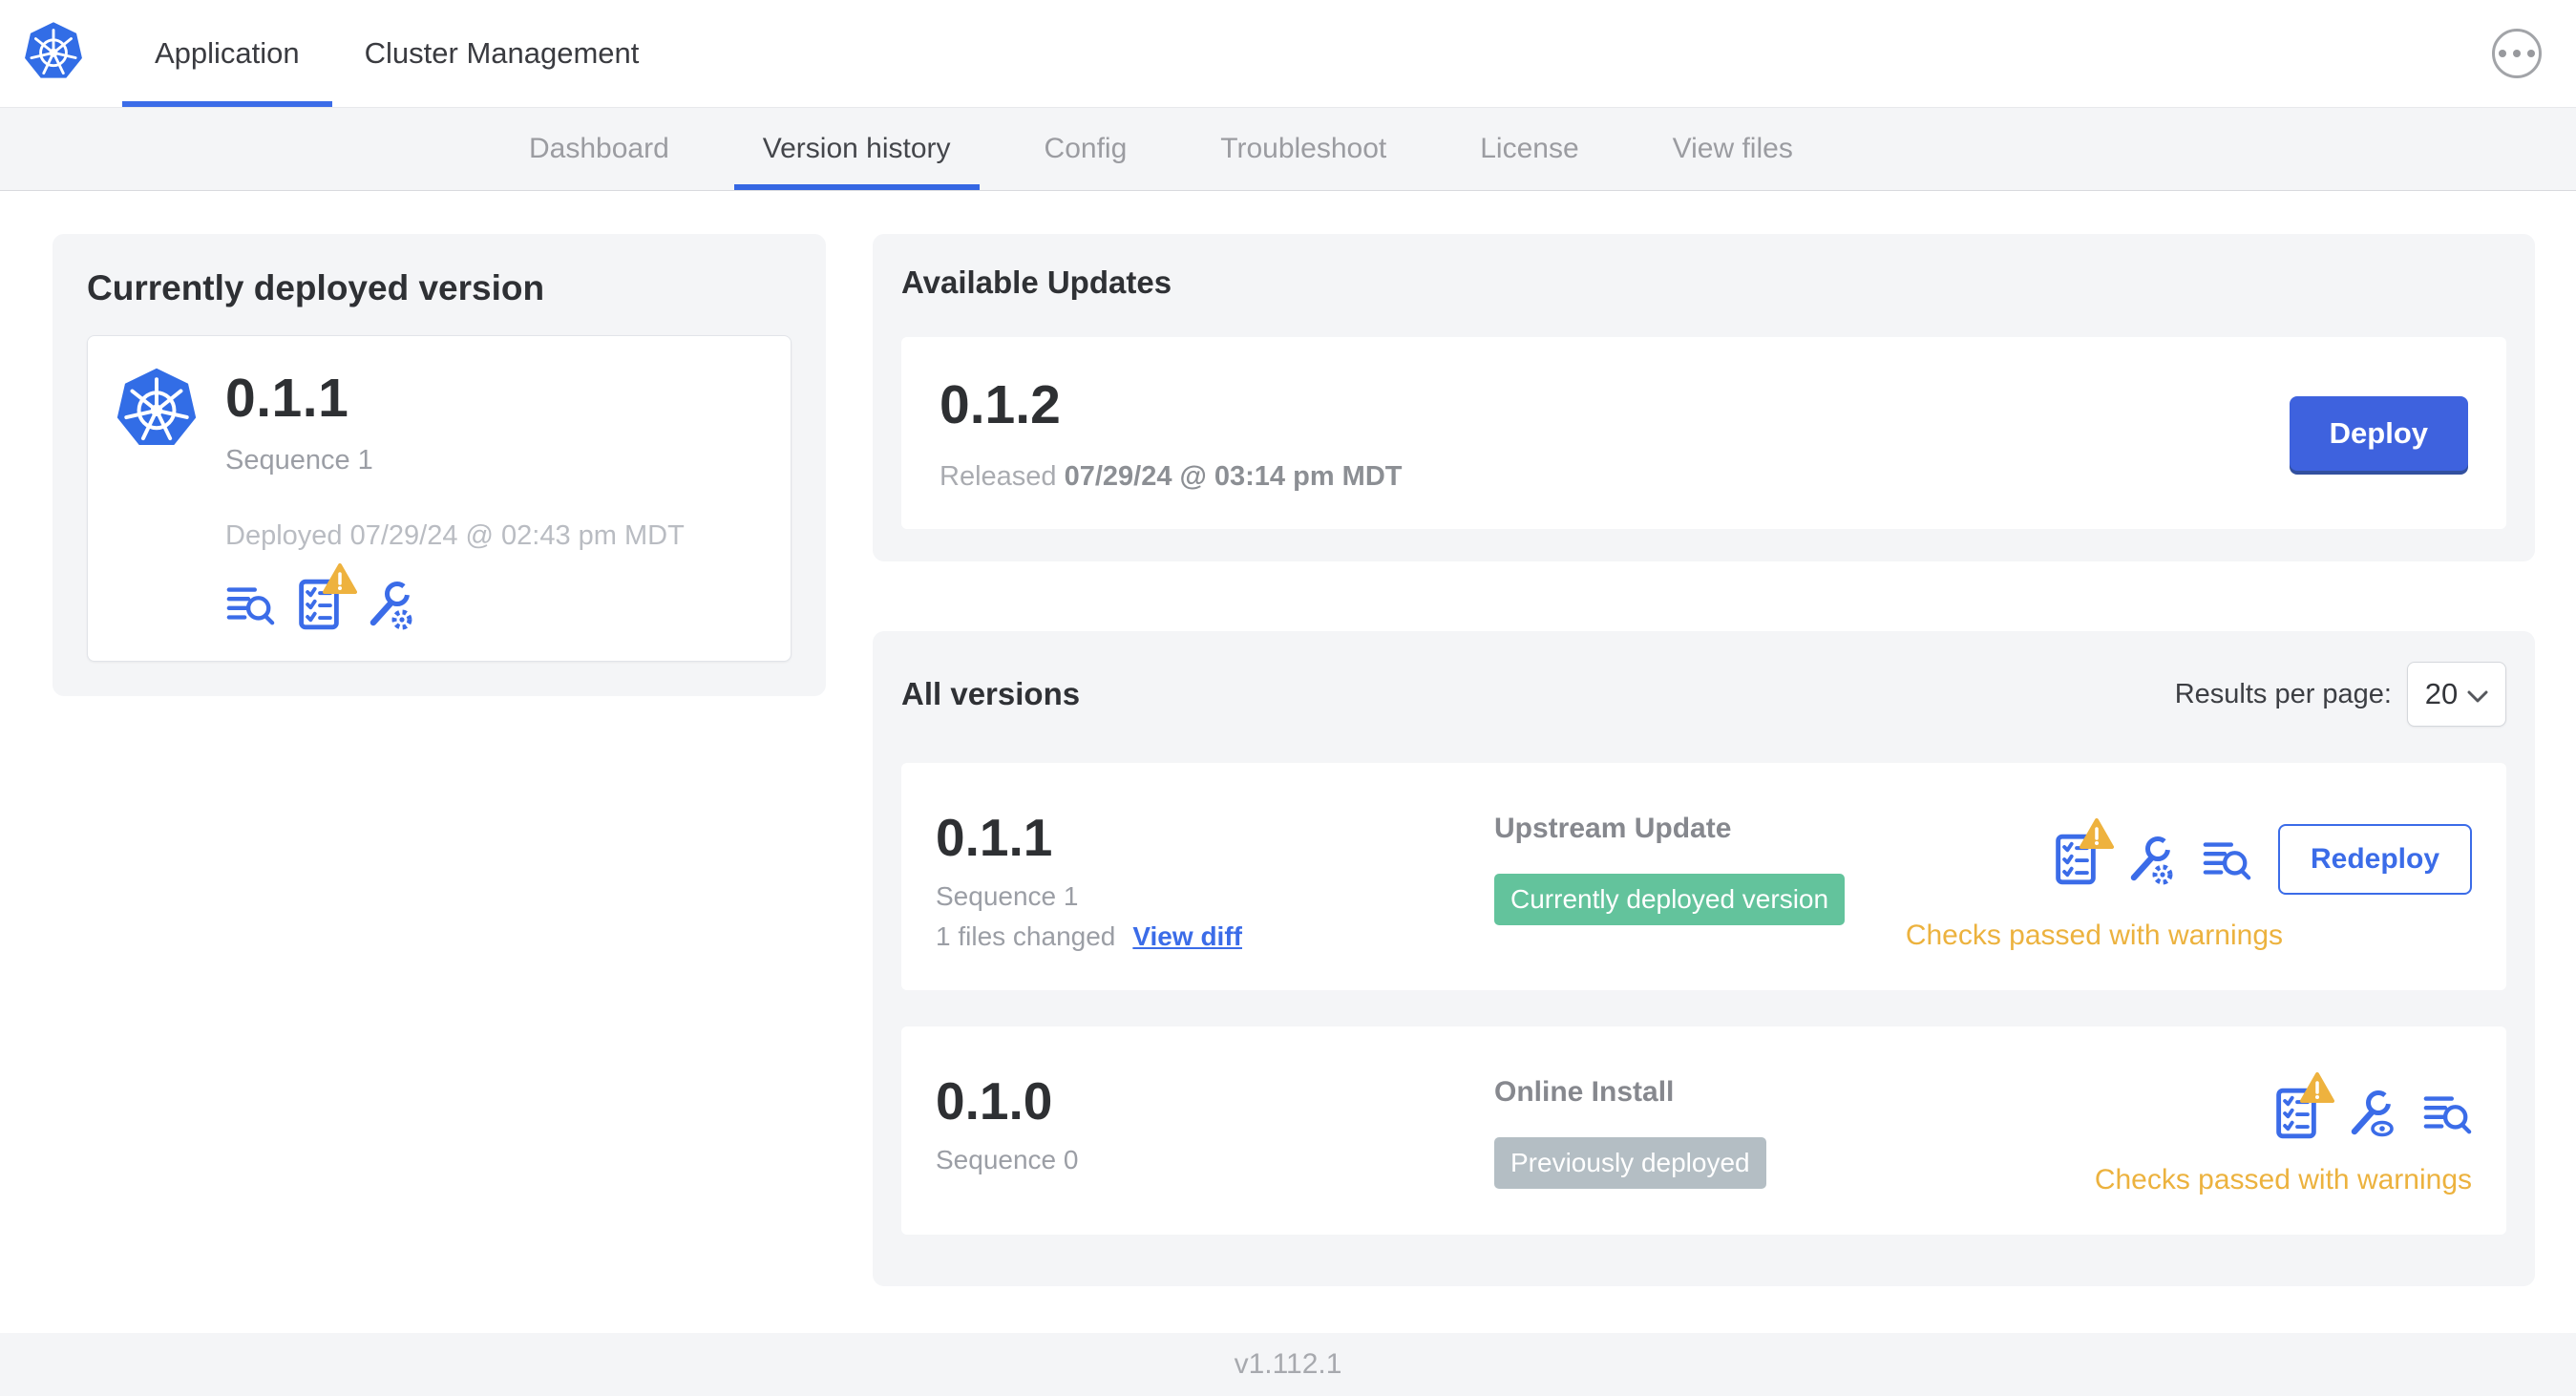 The height and width of the screenshot is (1396, 2576). I want to click on kubernetes-logo-icon, so click(53, 54).